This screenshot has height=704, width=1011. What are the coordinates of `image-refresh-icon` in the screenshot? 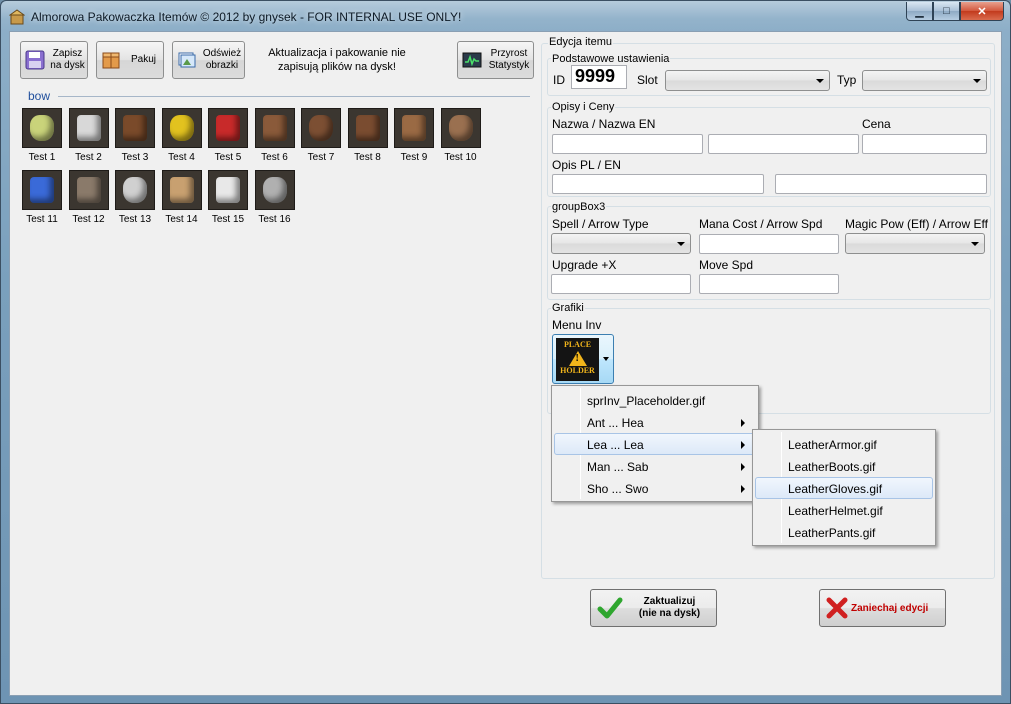 It's located at (187, 60).